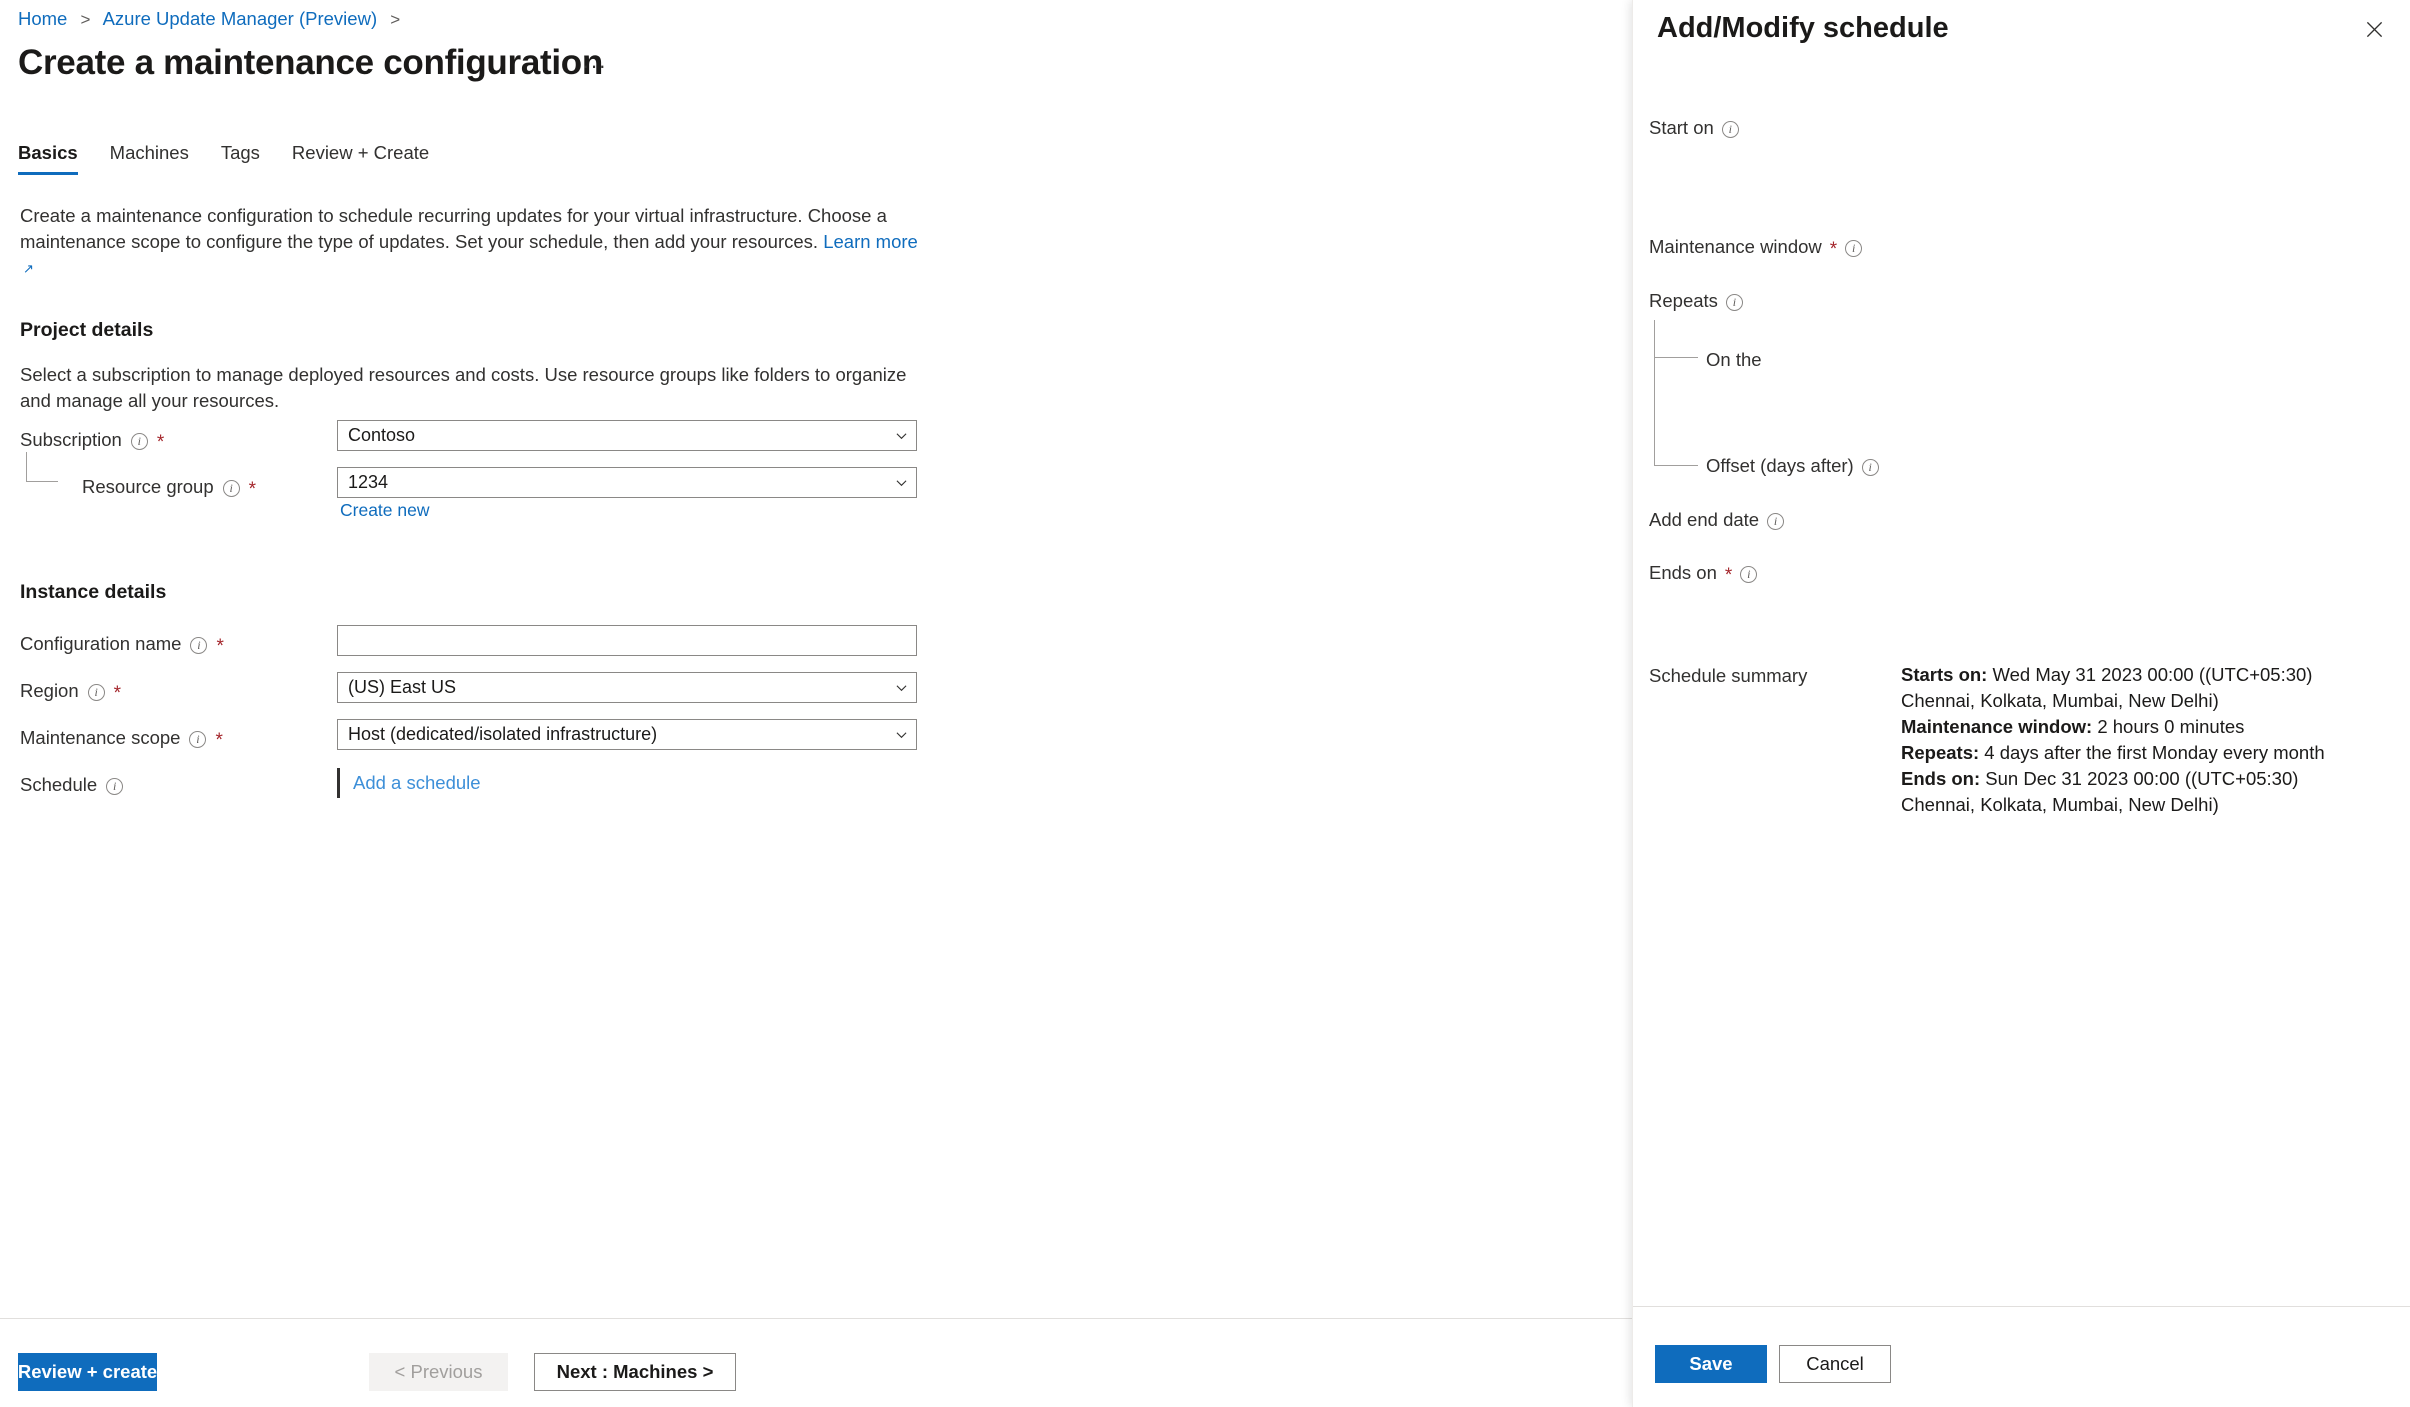 This screenshot has width=2410, height=1407. What do you see at coordinates (338, 783) in the screenshot?
I see `schedule-accent-bar` at bounding box center [338, 783].